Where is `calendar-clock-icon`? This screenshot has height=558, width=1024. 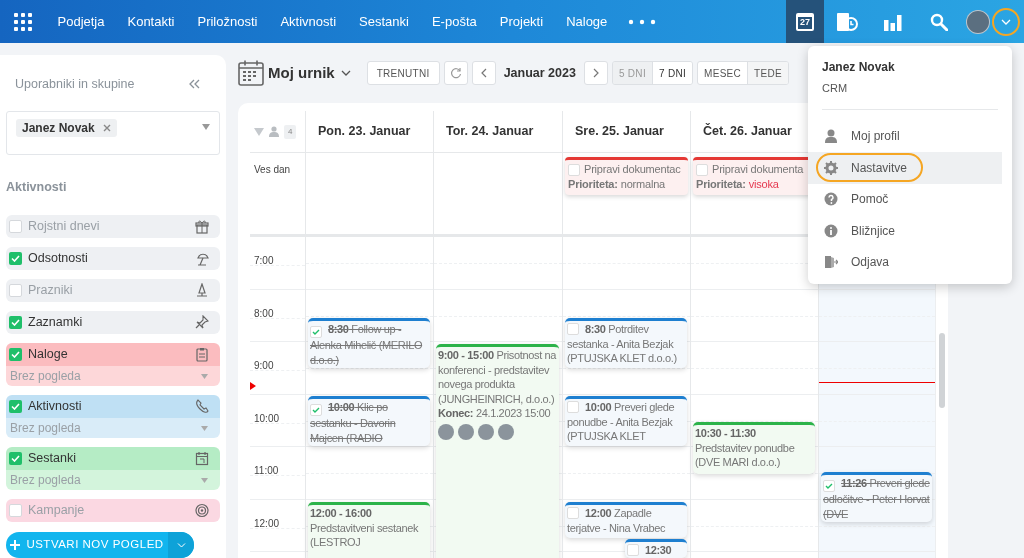
calendar-clock-icon is located at coordinates (847, 21).